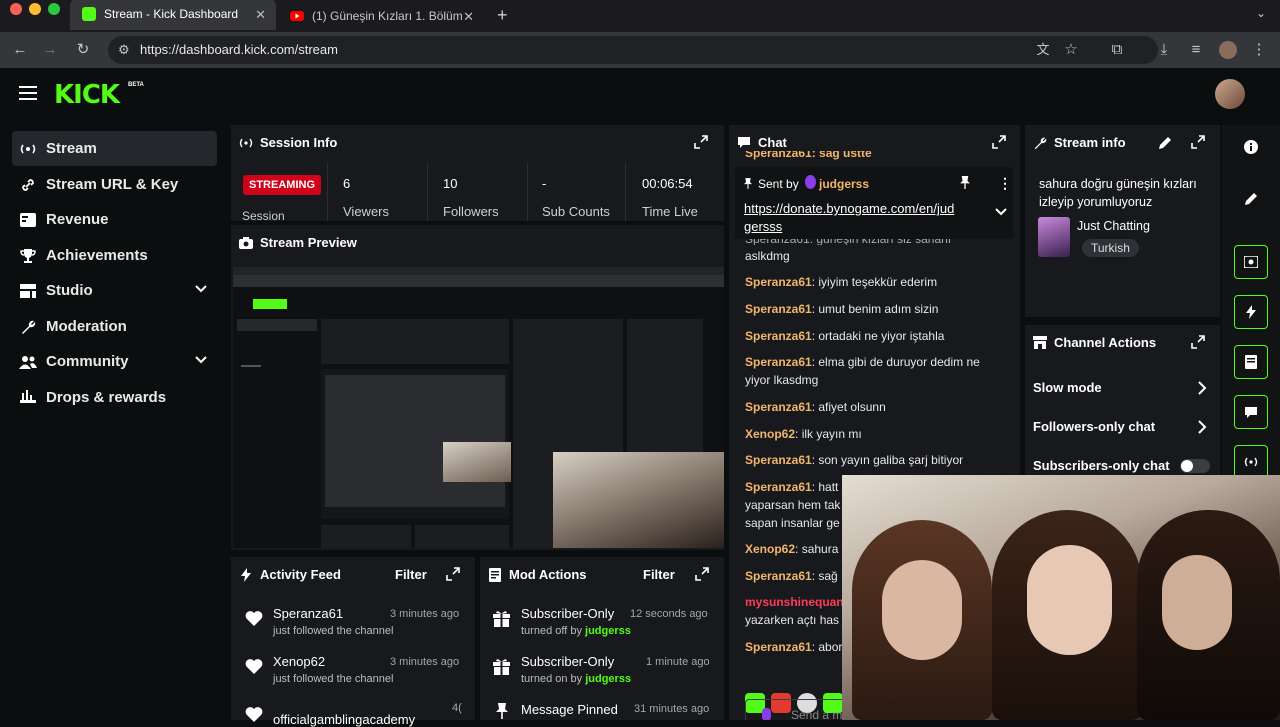  I want to click on trophy-icon, so click(28, 256).